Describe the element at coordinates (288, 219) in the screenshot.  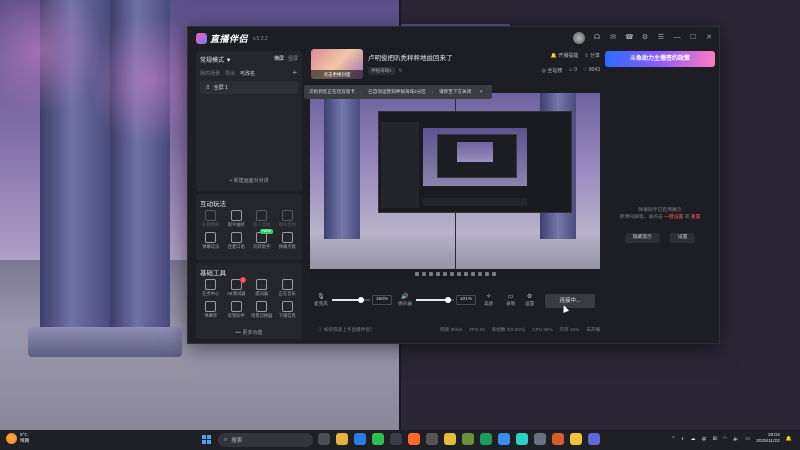
I see `interact-item: 观众签到` at that location.